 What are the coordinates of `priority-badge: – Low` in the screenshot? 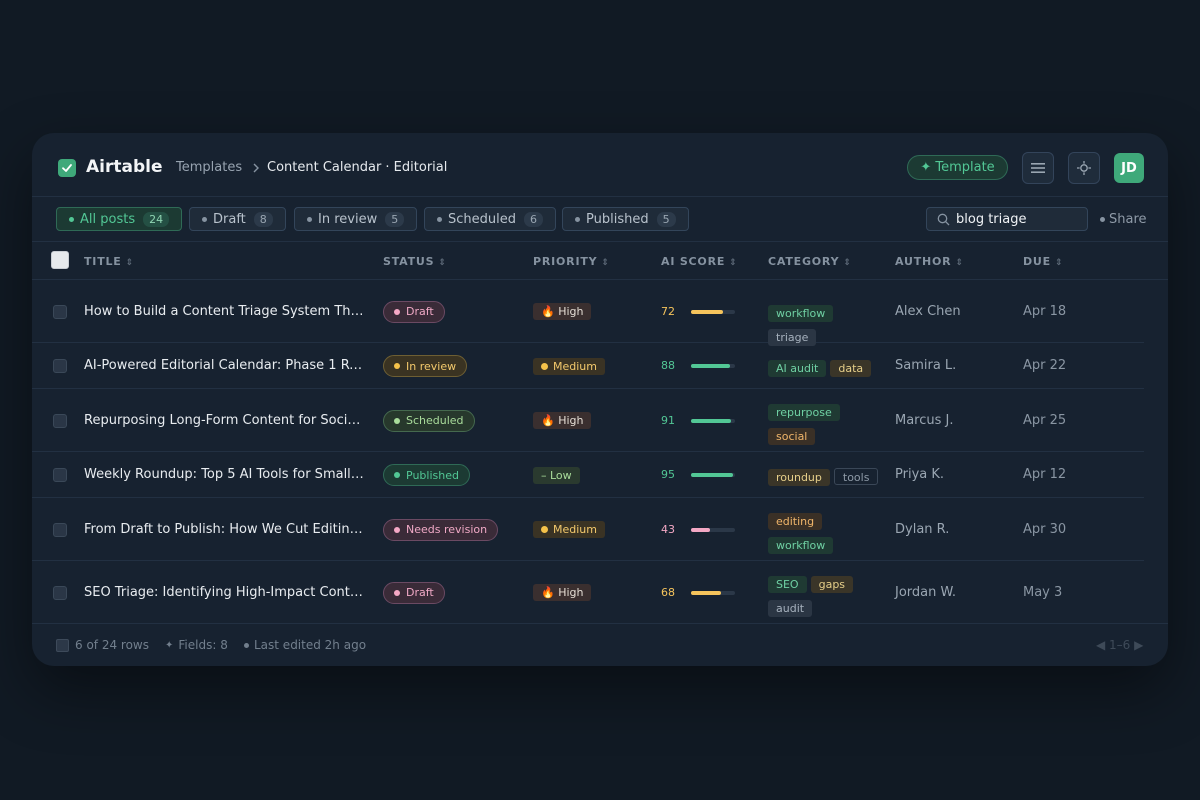 It's located at (556, 475).